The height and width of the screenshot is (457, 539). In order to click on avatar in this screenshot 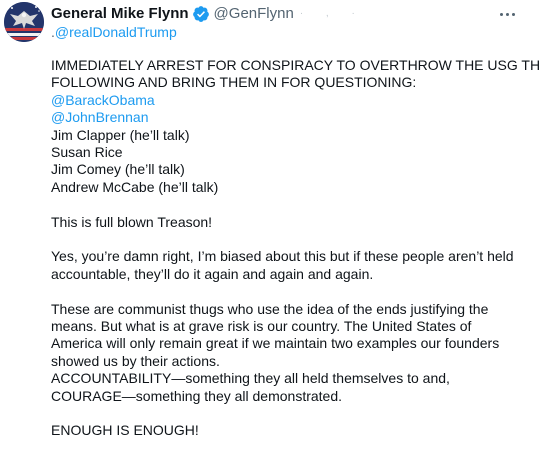, I will do `click(24, 22)`.